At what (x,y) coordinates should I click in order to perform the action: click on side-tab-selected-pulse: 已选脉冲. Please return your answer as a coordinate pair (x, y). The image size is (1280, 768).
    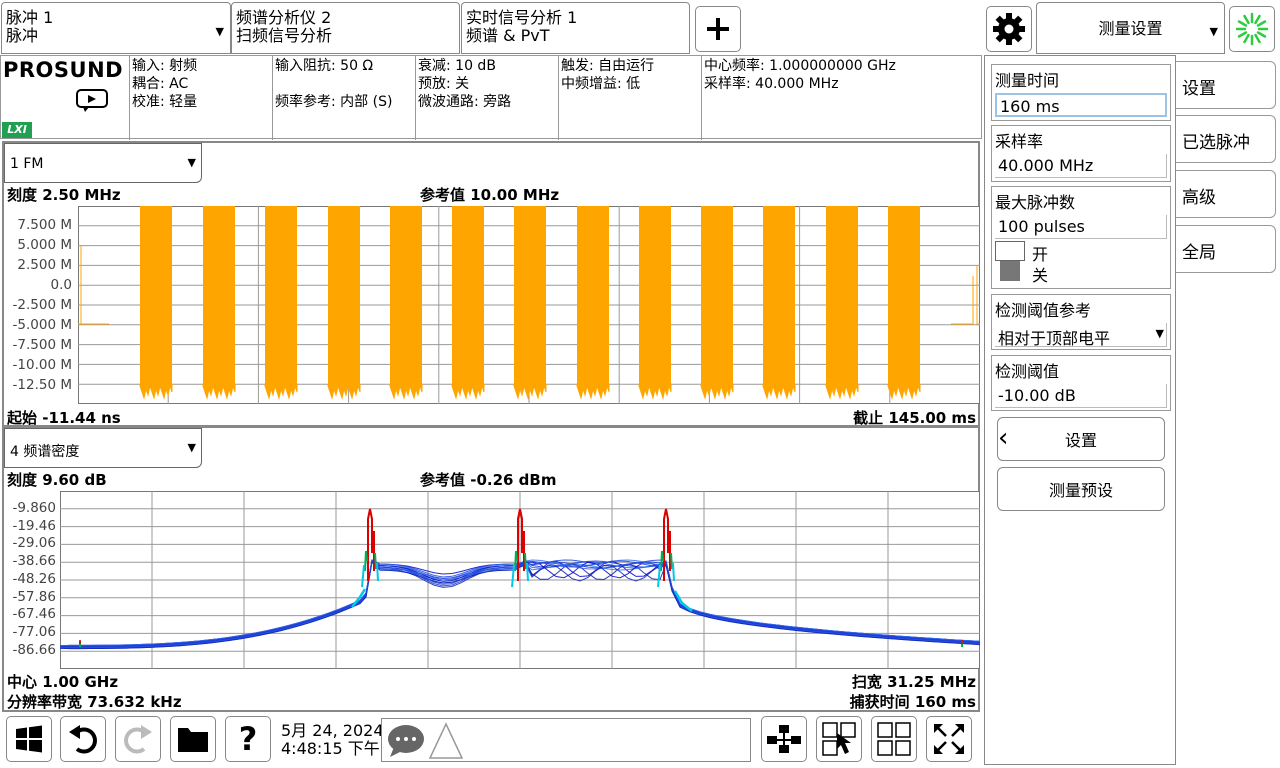
    Looking at the image, I should click on (1226, 139).